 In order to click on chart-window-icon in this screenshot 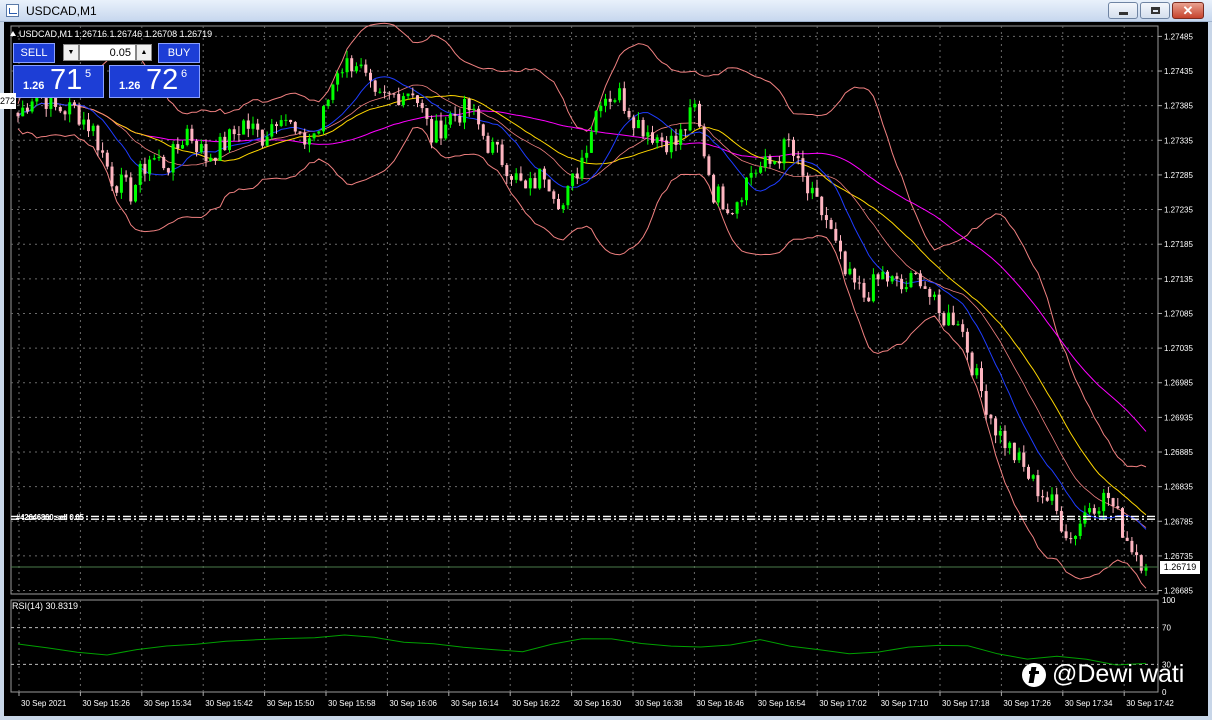, I will do `click(12, 10)`.